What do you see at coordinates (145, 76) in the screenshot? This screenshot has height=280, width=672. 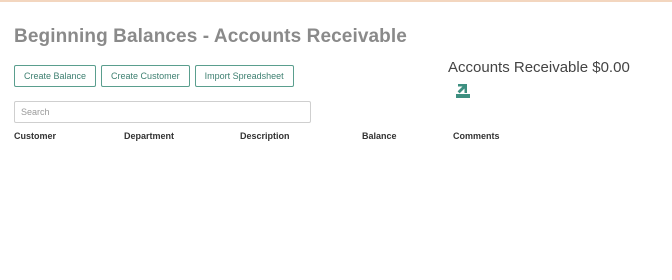 I see `create-customer-button: Create Customer` at bounding box center [145, 76].